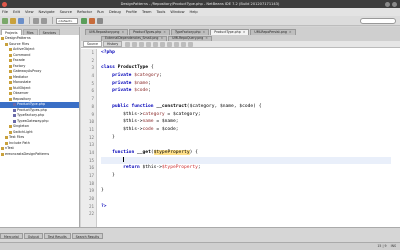  Describe the element at coordinates (29, 12) in the screenshot. I see `menu-view: View` at that location.